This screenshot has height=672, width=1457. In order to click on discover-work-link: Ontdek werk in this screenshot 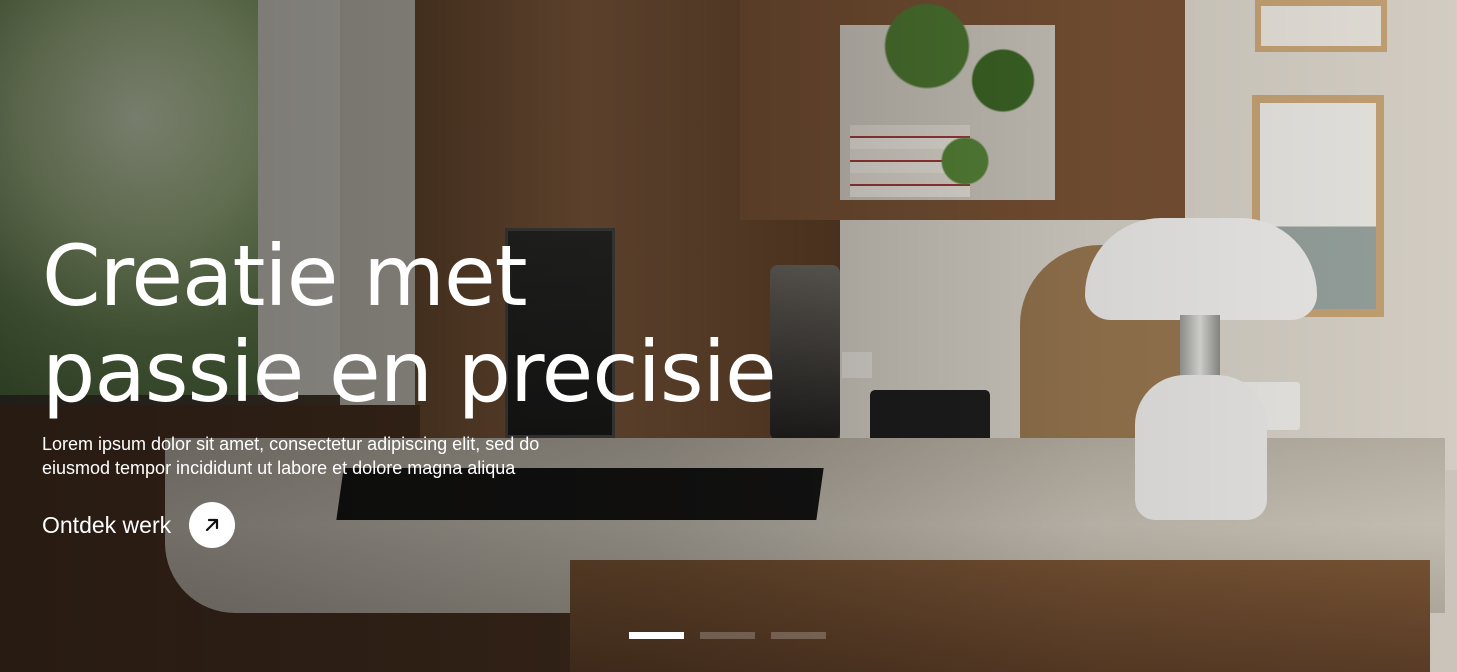, I will do `click(139, 525)`.